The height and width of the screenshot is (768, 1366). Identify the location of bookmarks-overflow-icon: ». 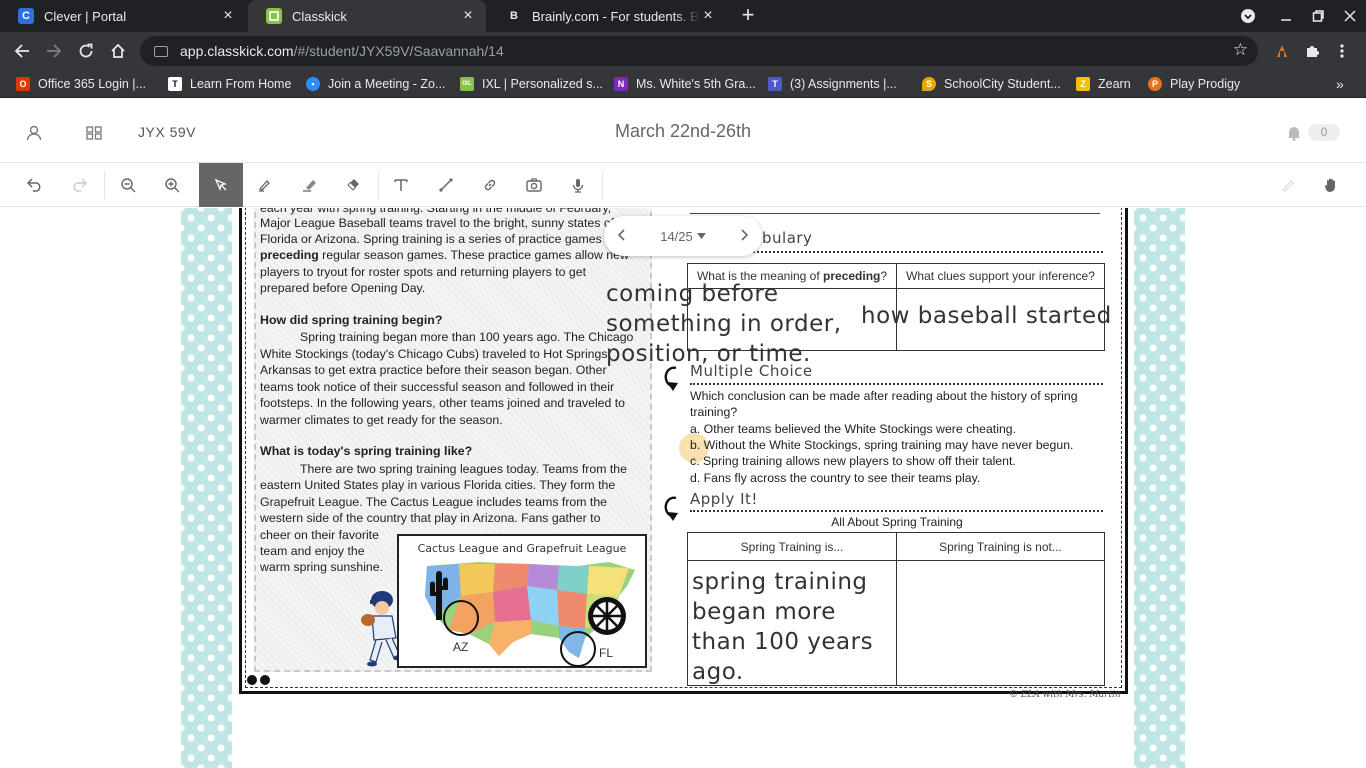
(1340, 84).